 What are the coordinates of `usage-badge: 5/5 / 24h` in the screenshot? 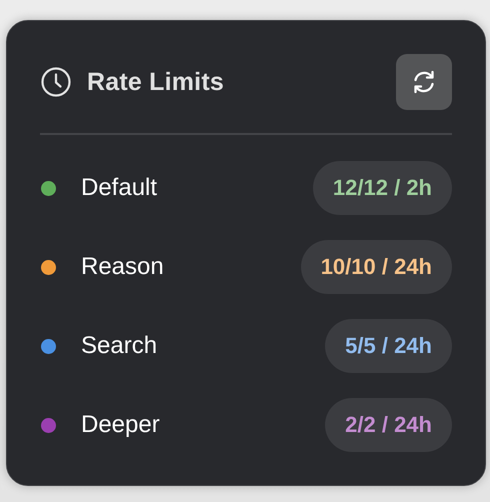 It's located at (388, 346).